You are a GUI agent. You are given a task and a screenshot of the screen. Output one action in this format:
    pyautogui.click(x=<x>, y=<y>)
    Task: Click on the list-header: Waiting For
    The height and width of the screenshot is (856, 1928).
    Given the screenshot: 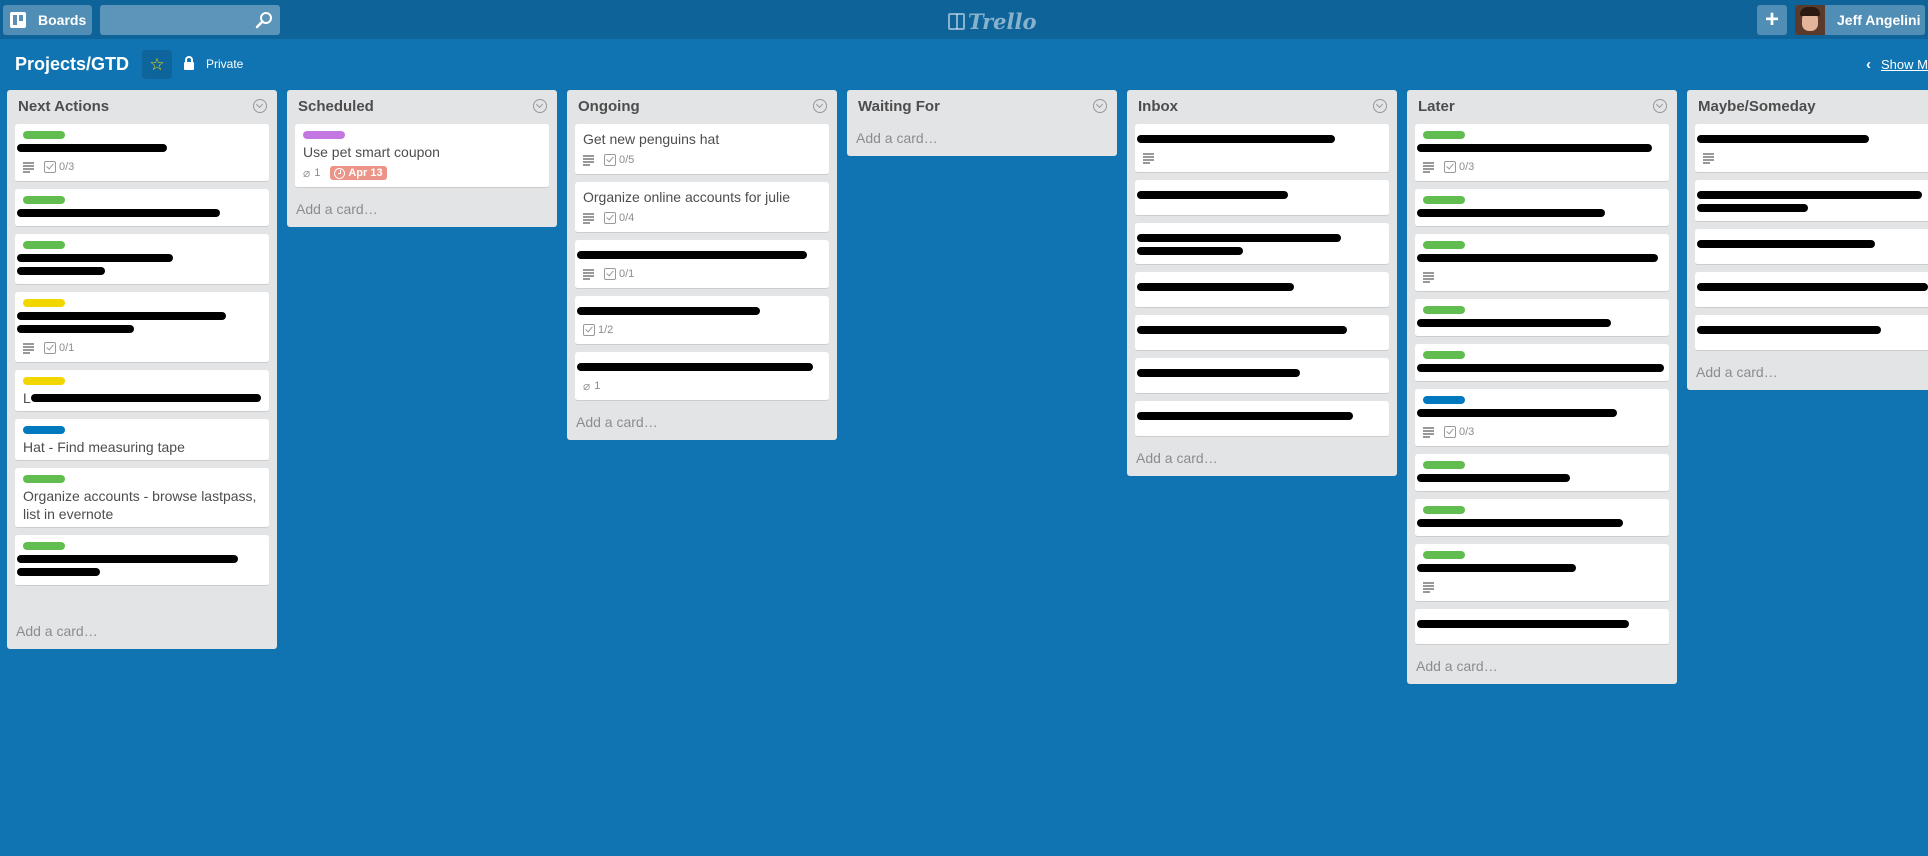 What is the action you would take?
    pyautogui.click(x=982, y=107)
    